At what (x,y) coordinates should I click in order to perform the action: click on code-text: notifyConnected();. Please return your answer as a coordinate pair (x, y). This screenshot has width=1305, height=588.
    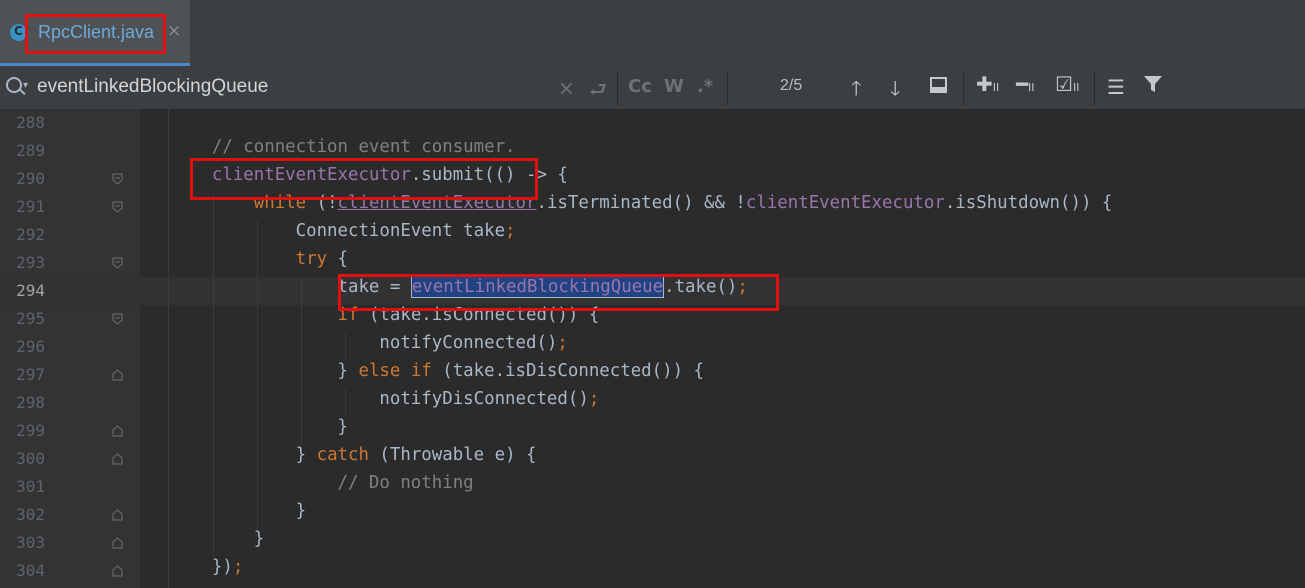
    Looking at the image, I should click on (369, 343).